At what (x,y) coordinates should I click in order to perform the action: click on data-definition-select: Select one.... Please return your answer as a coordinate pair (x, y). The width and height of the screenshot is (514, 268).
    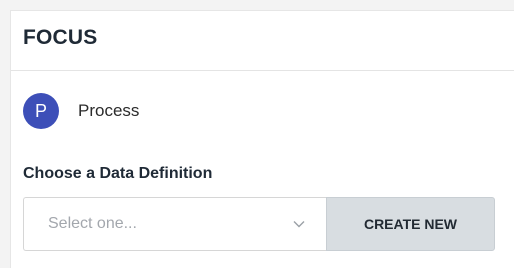
    Looking at the image, I should click on (174, 224).